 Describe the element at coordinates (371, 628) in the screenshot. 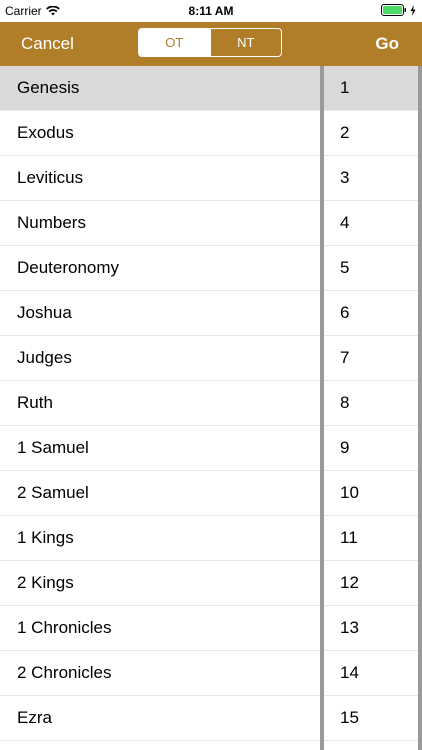

I see `chapter-row-13: 13` at that location.